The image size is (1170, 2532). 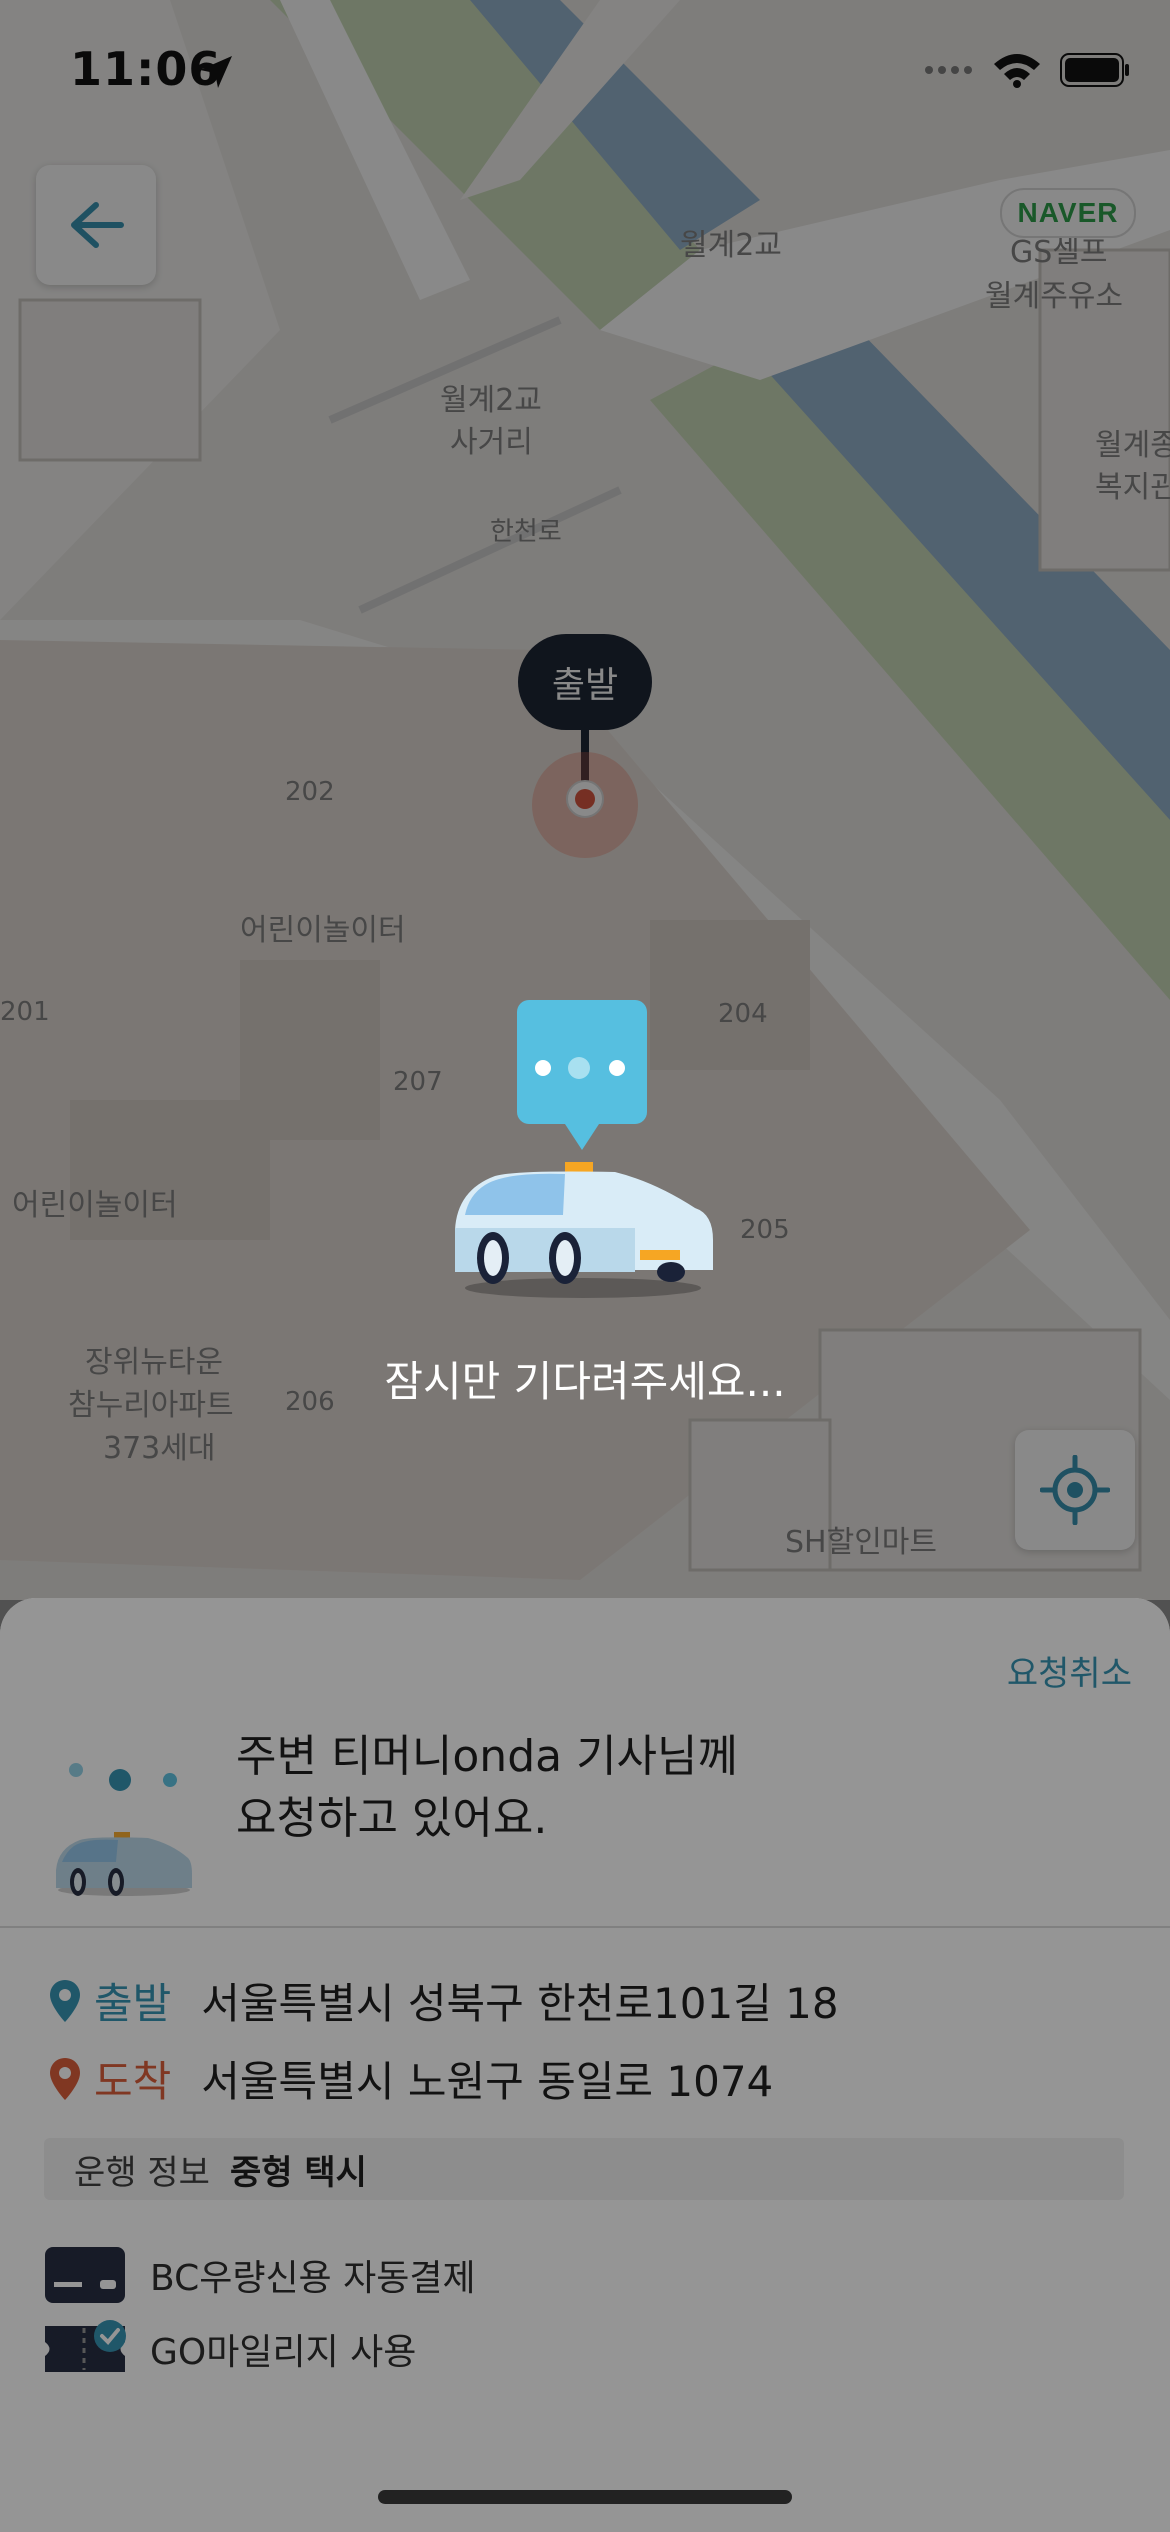 I want to click on departure-pin-dot, so click(x=585, y=799).